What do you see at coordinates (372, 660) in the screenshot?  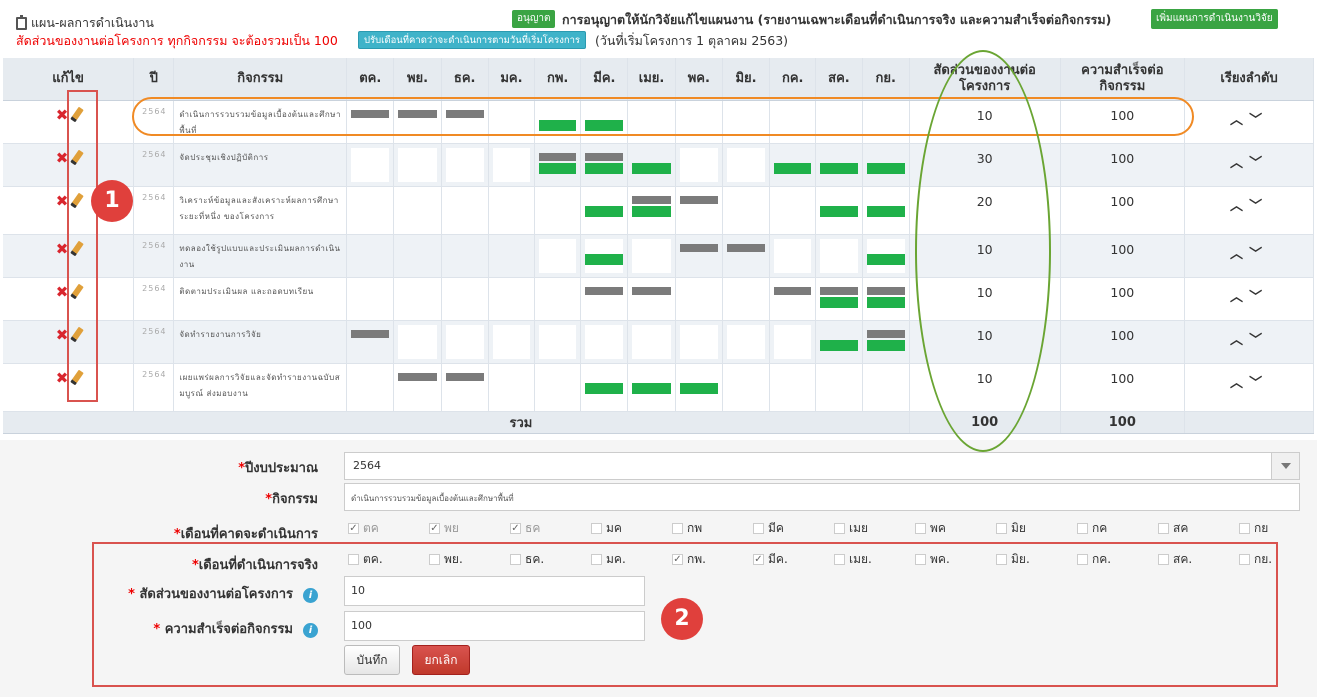 I see `save-button: บันทึก` at bounding box center [372, 660].